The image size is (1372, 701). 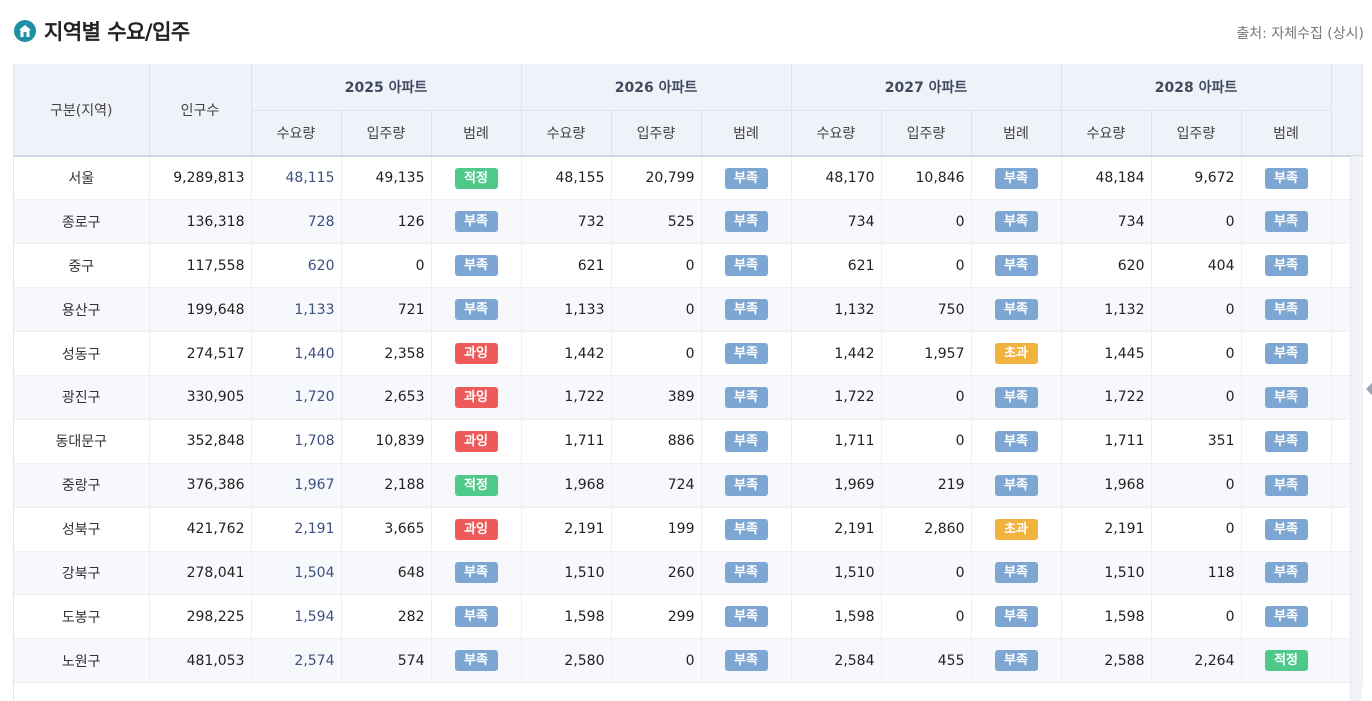 I want to click on demand-cell: 2,191, so click(x=1106, y=529).